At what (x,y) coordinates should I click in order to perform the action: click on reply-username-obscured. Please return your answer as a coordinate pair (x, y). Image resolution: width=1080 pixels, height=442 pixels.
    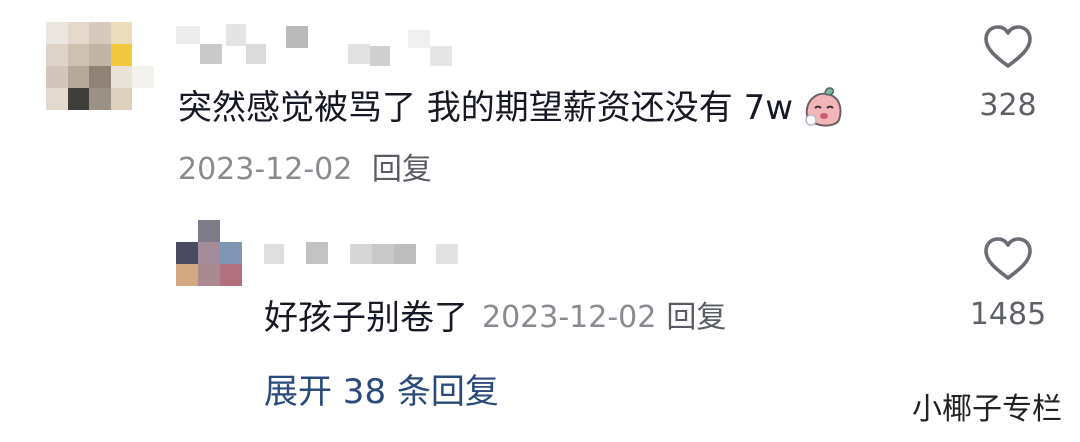
    Looking at the image, I should click on (361, 253).